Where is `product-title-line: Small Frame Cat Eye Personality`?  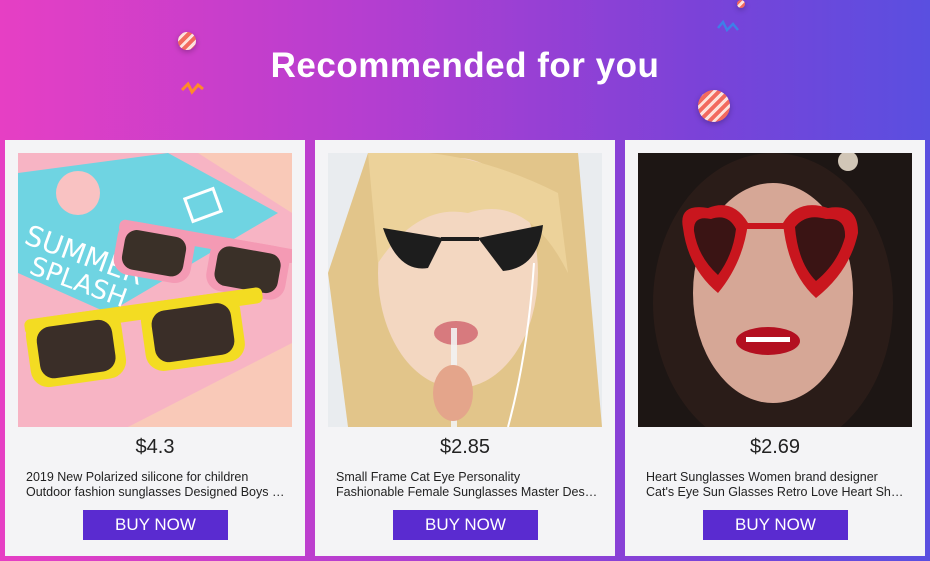
product-title-line: Small Frame Cat Eye Personality is located at coordinates (467, 477).